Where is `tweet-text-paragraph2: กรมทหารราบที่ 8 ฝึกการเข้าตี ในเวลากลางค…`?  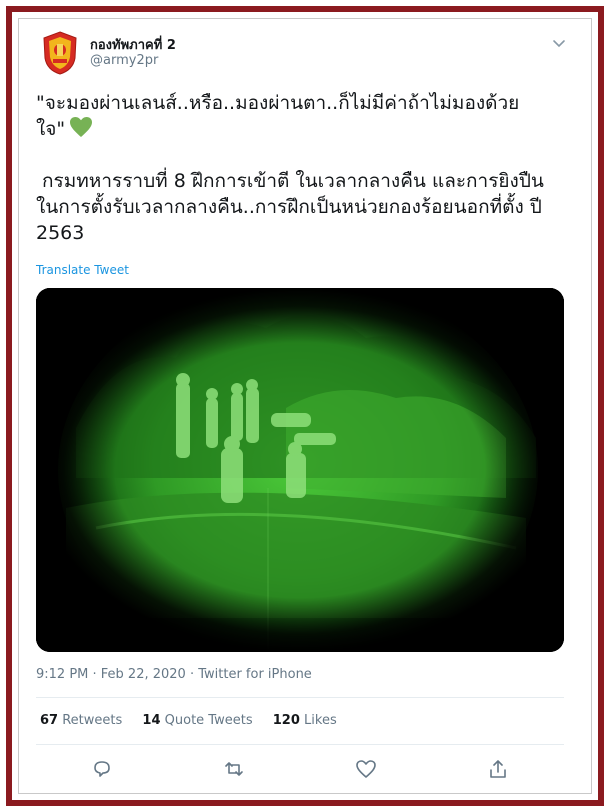 tweet-text-paragraph2: กรมทหารราบที่ 8 ฝึกการเข้าตี ในเวลากลางค… is located at coordinates (293, 207).